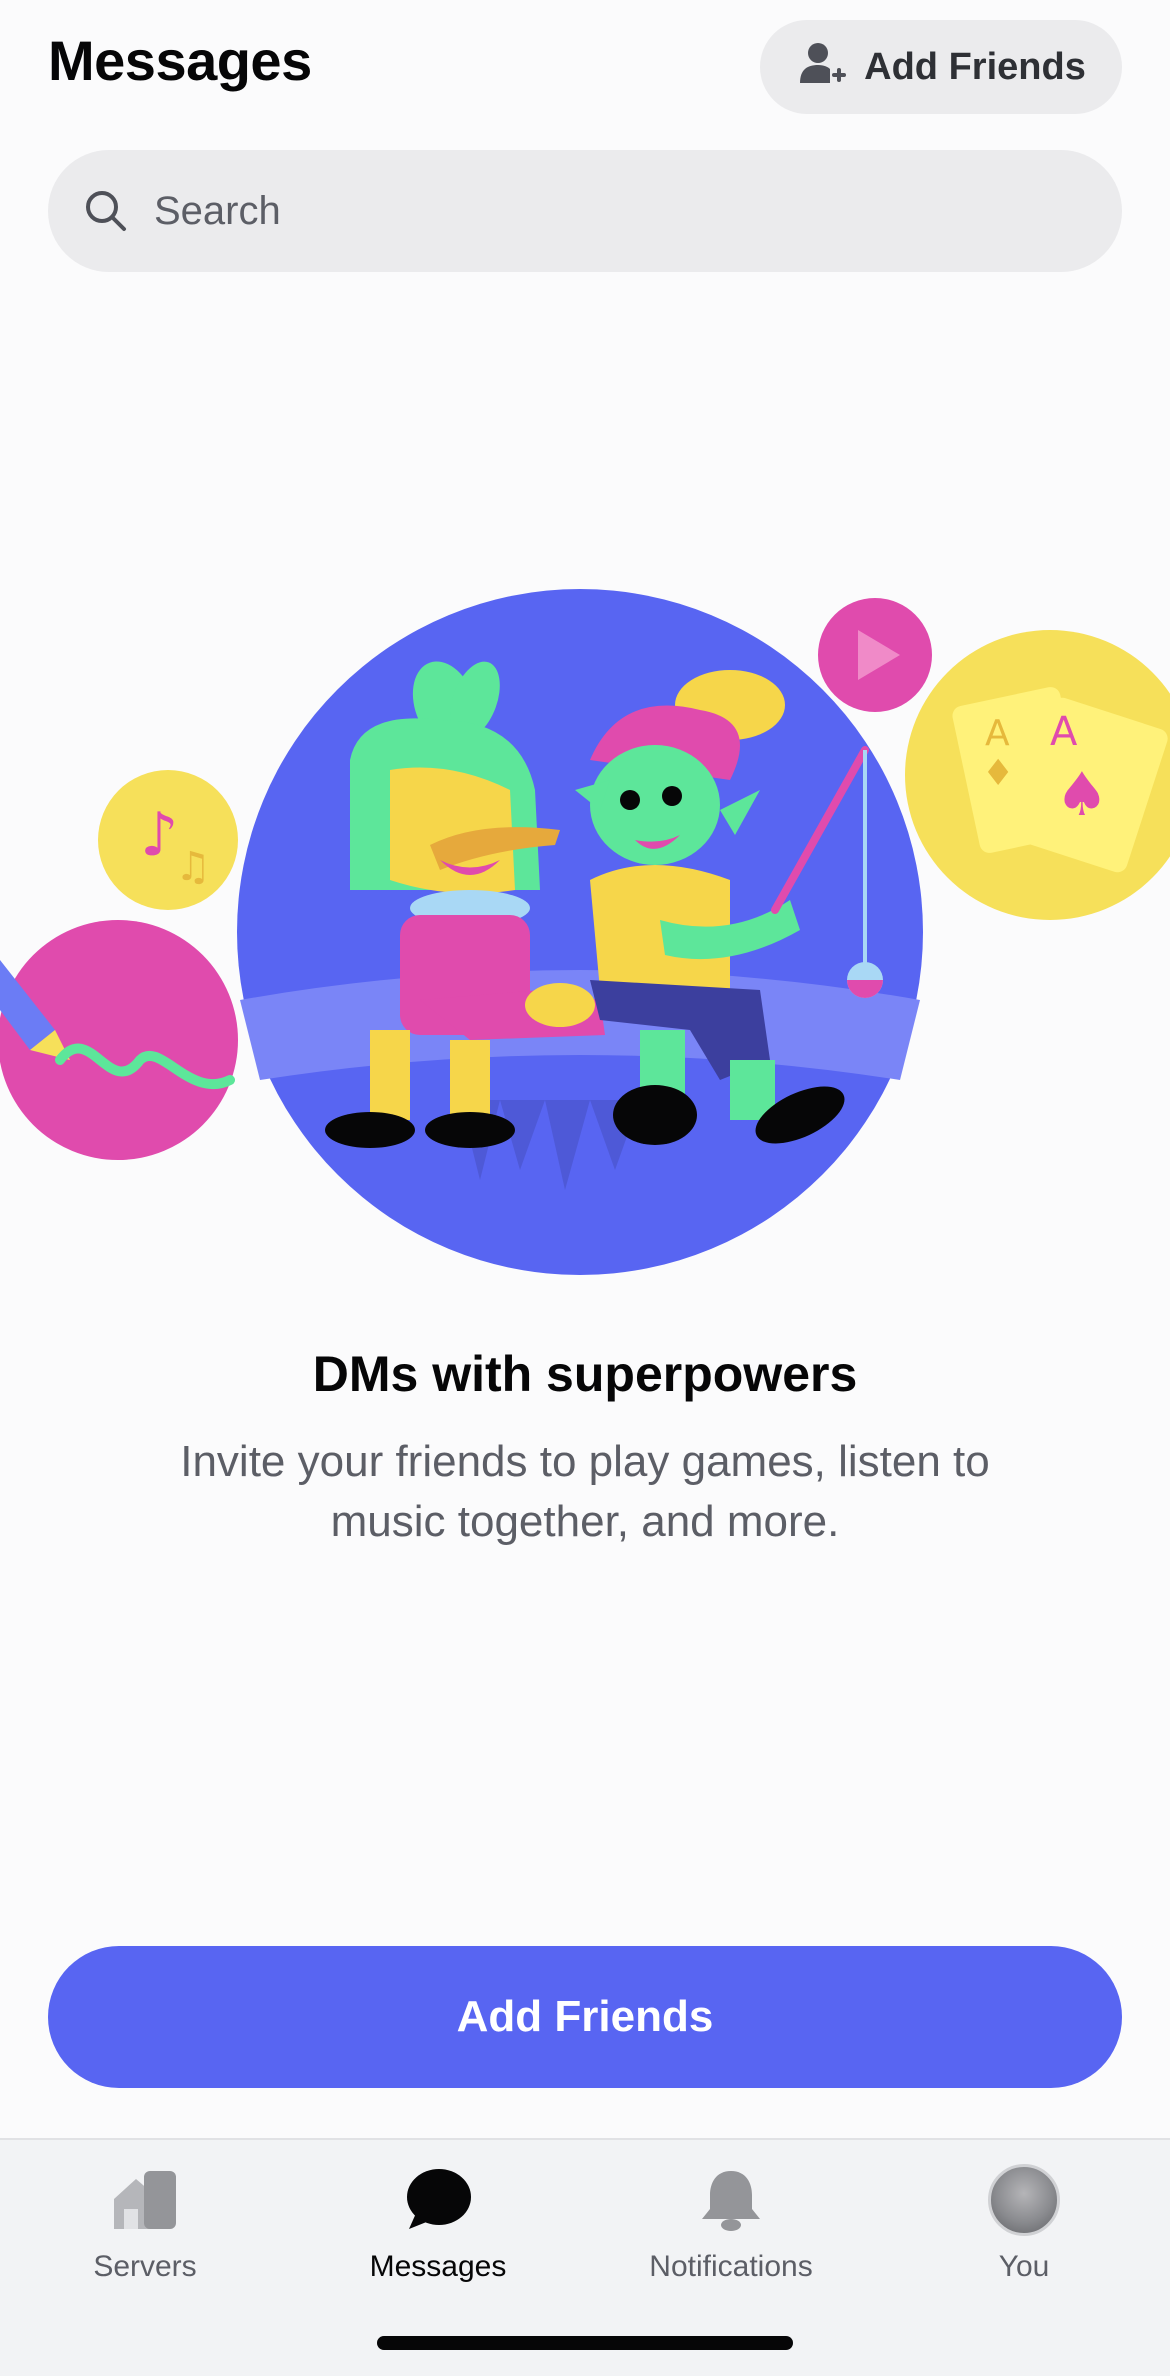 The width and height of the screenshot is (1170, 2376). I want to click on chat-bubble-icon, so click(438, 2200).